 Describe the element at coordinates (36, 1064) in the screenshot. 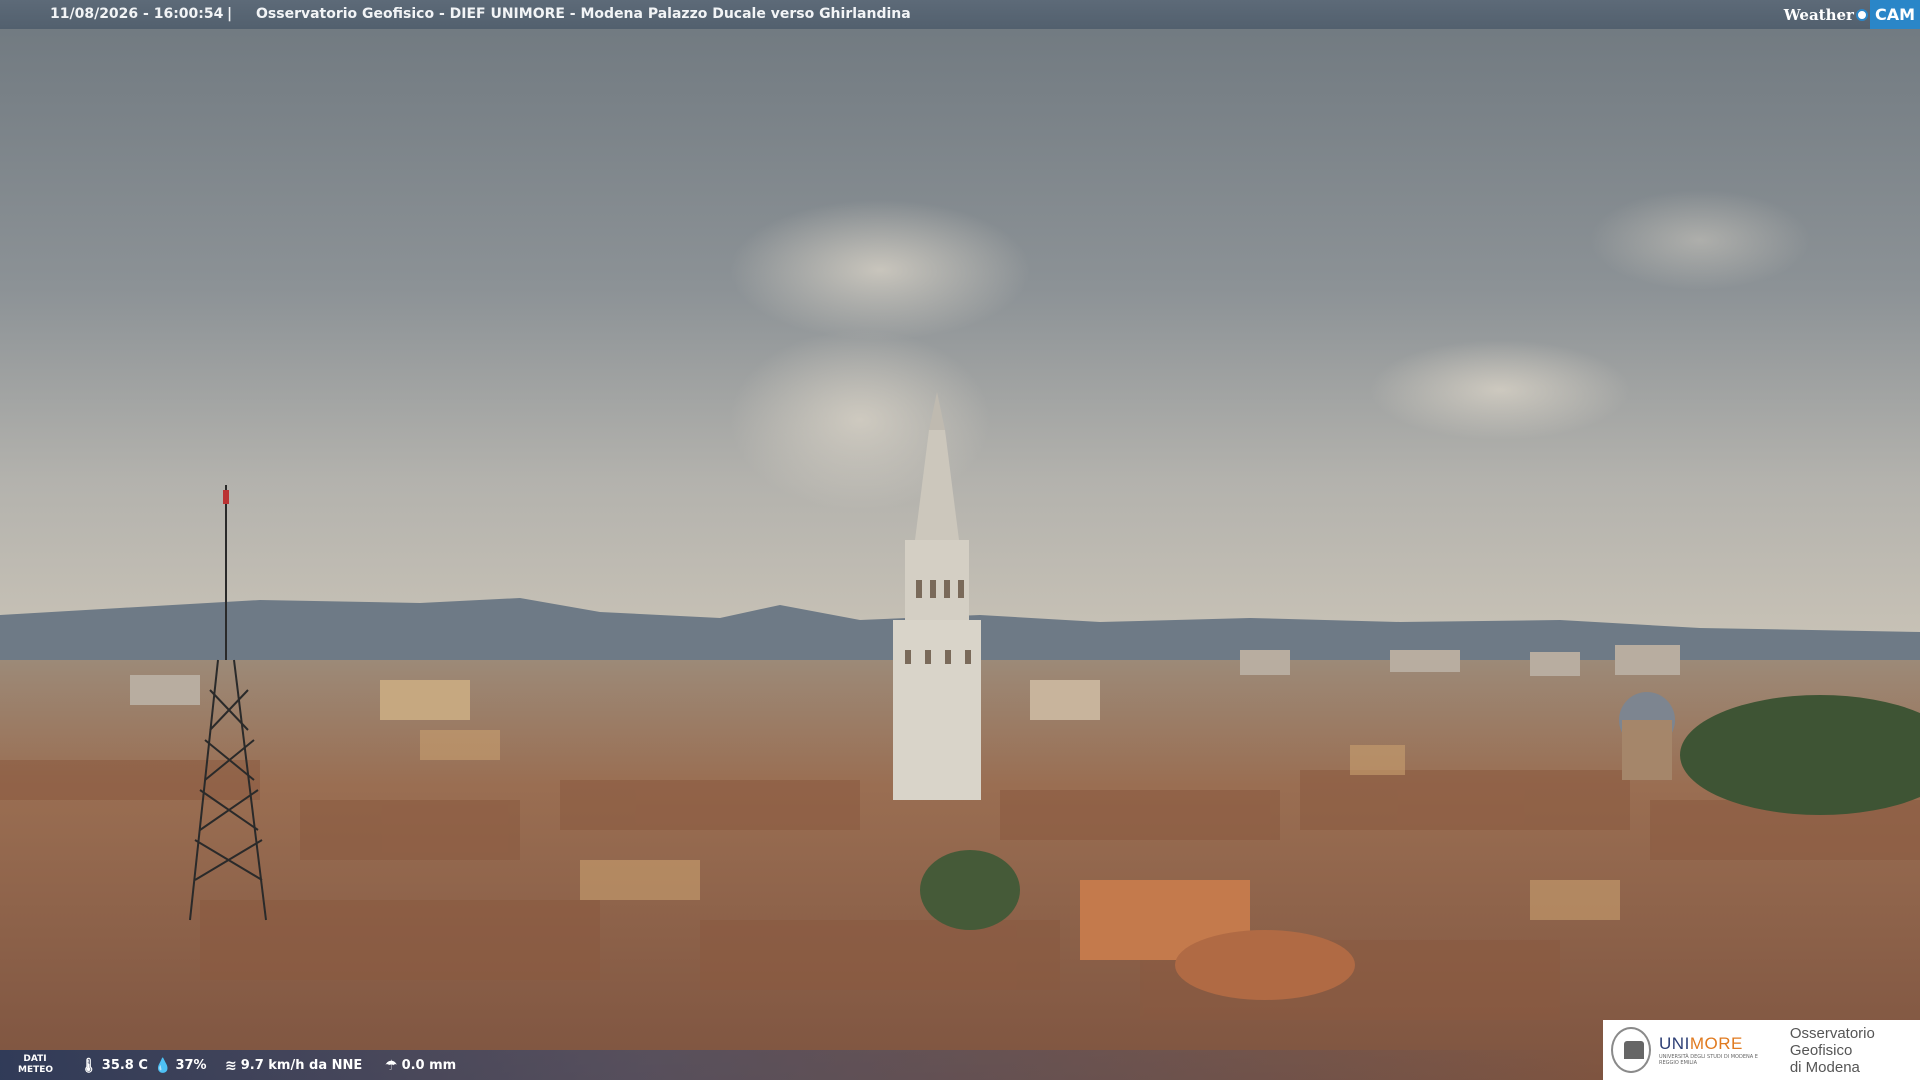

I see `meteo-label: DATI METEO` at that location.